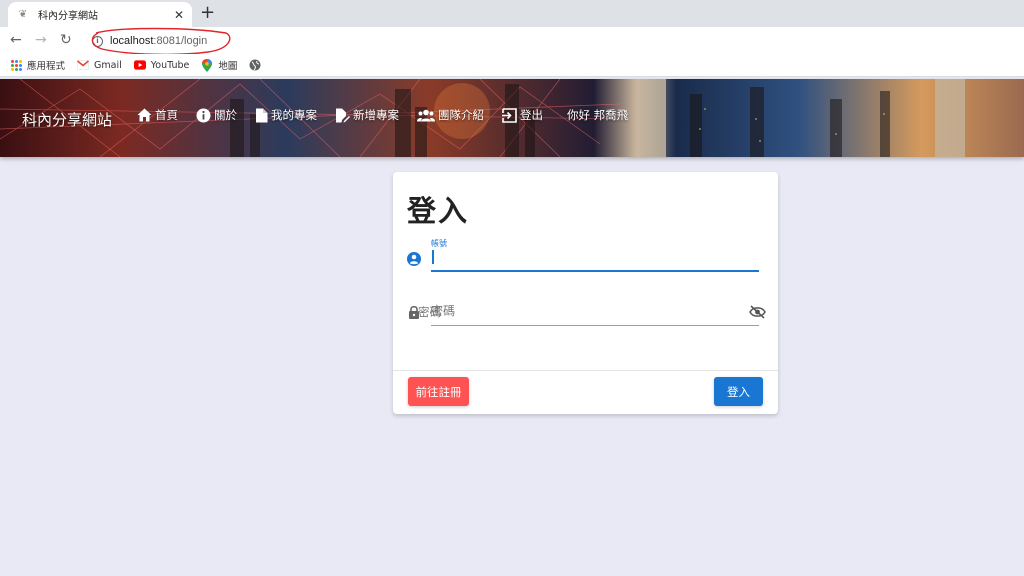  What do you see at coordinates (68, 16) in the screenshot?
I see `tab-title: 科內分享網站` at bounding box center [68, 16].